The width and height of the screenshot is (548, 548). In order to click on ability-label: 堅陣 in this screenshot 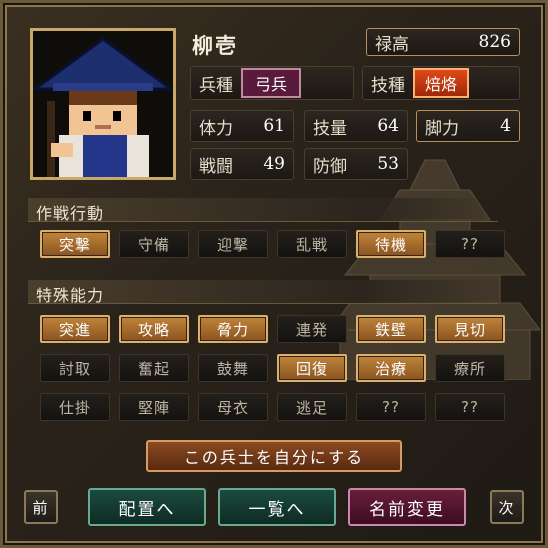, I will do `click(153, 407)`.